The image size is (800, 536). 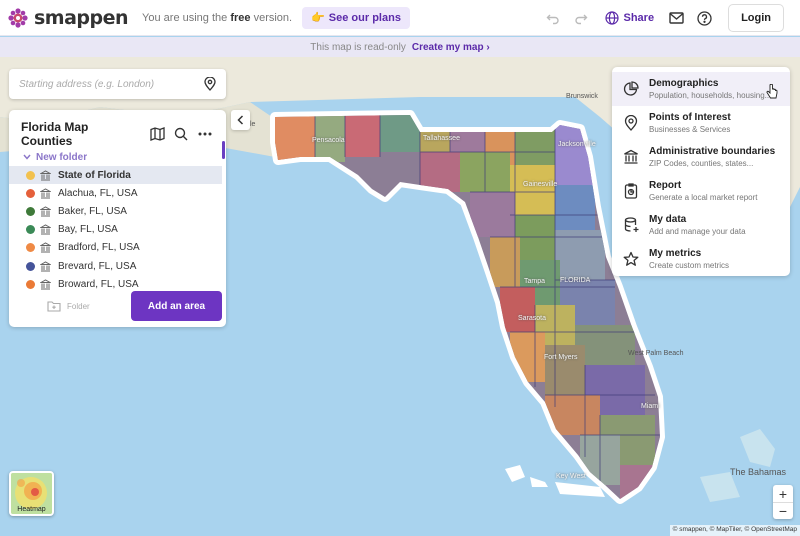 What do you see at coordinates (117, 230) in the screenshot?
I see `area-list-item: Bay, FL, USA` at bounding box center [117, 230].